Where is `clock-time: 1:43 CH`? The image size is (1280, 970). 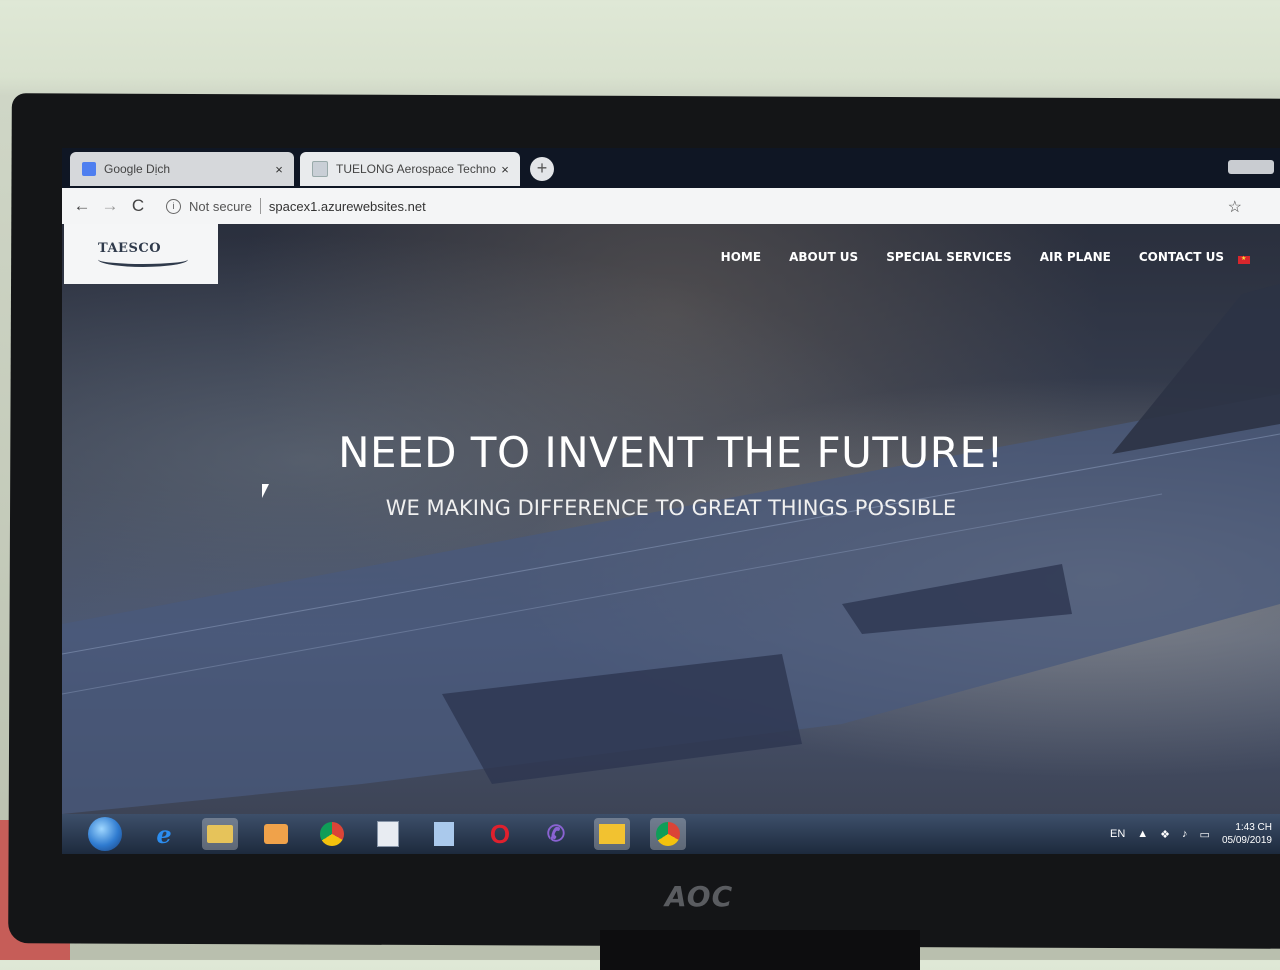
clock-time: 1:43 CH is located at coordinates (1253, 827).